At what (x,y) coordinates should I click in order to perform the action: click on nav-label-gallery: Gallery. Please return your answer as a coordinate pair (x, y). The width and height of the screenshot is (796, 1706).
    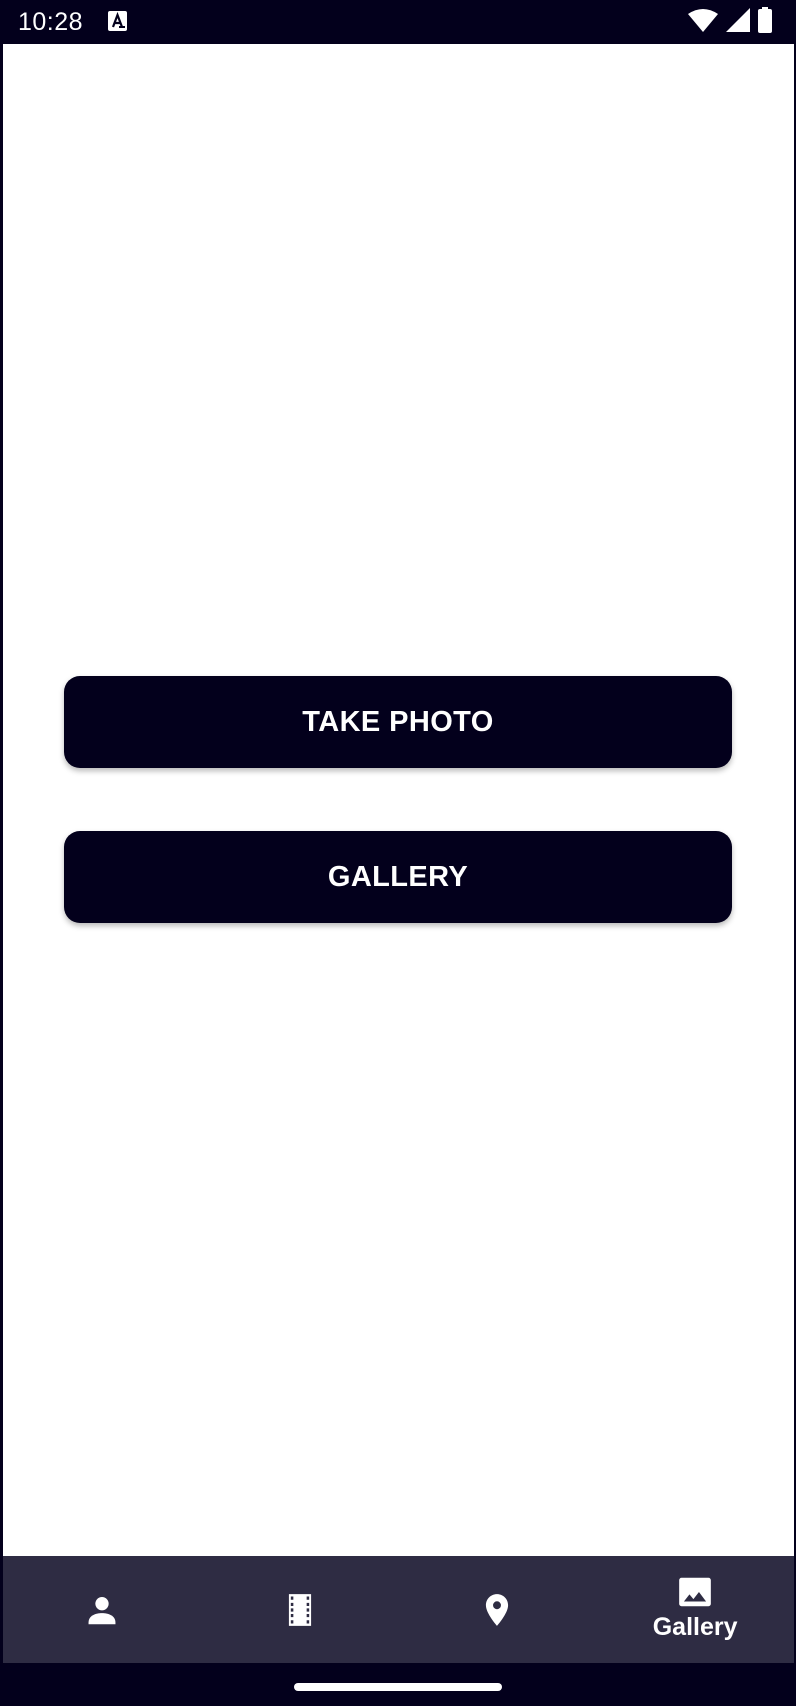
    Looking at the image, I should click on (695, 1627).